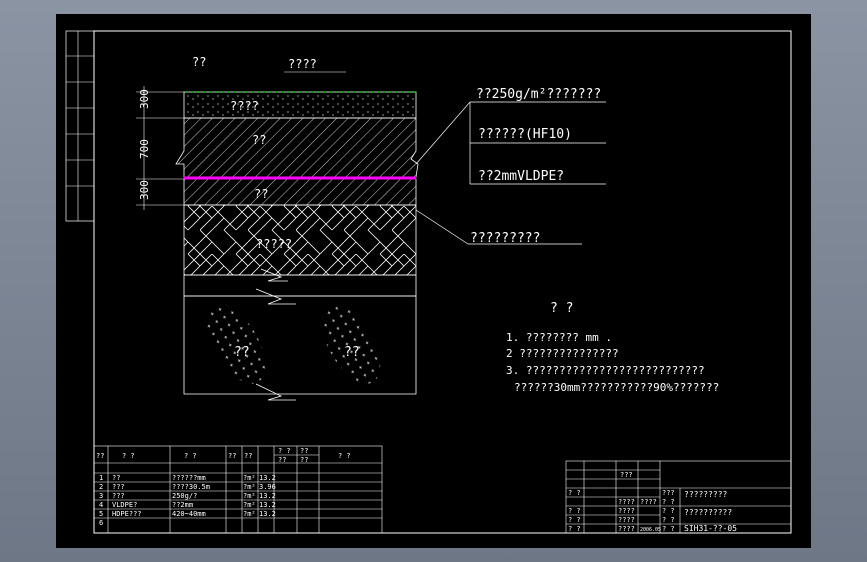 Image resolution: width=867 pixels, height=562 pixels. What do you see at coordinates (505, 238) in the screenshot?
I see `callout-drainage: ?????????` at bounding box center [505, 238].